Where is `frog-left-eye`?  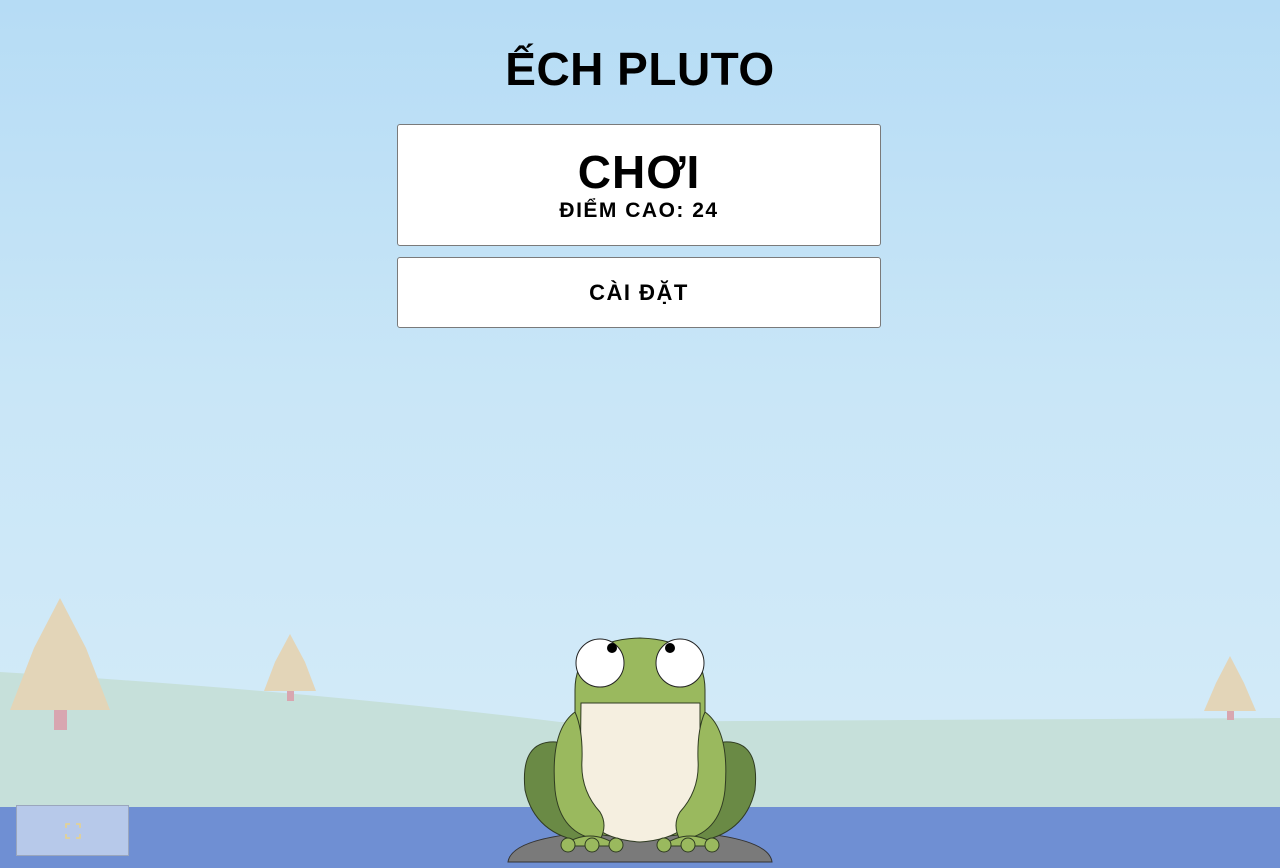 frog-left-eye is located at coordinates (600, 663).